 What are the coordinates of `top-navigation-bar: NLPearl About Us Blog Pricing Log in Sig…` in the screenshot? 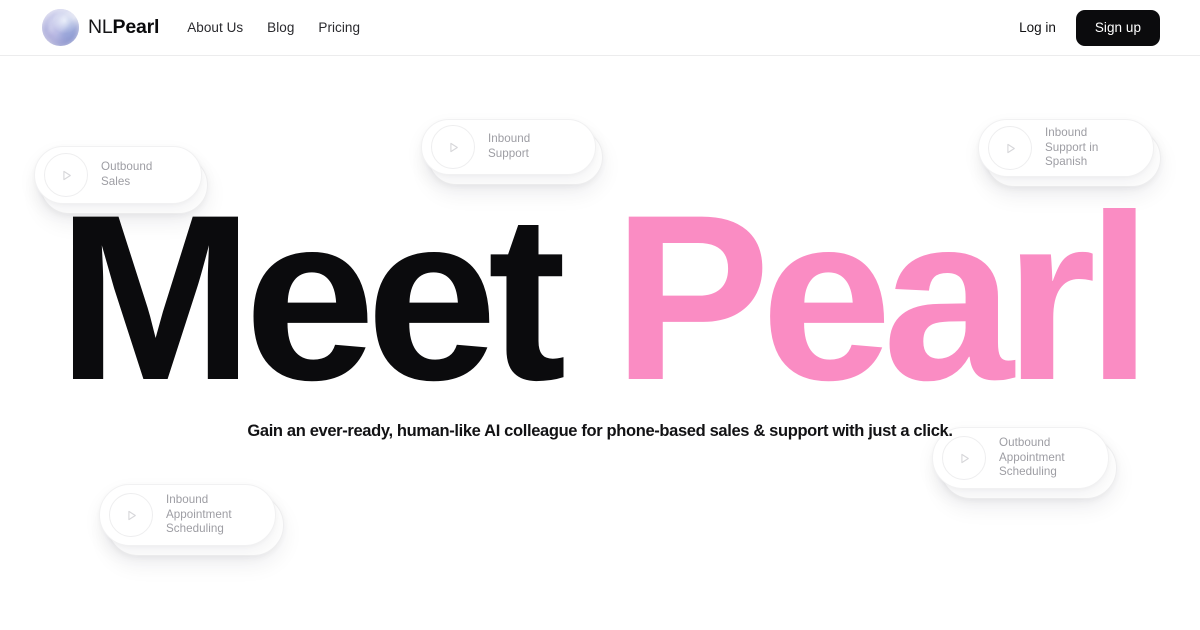 It's located at (600, 28).